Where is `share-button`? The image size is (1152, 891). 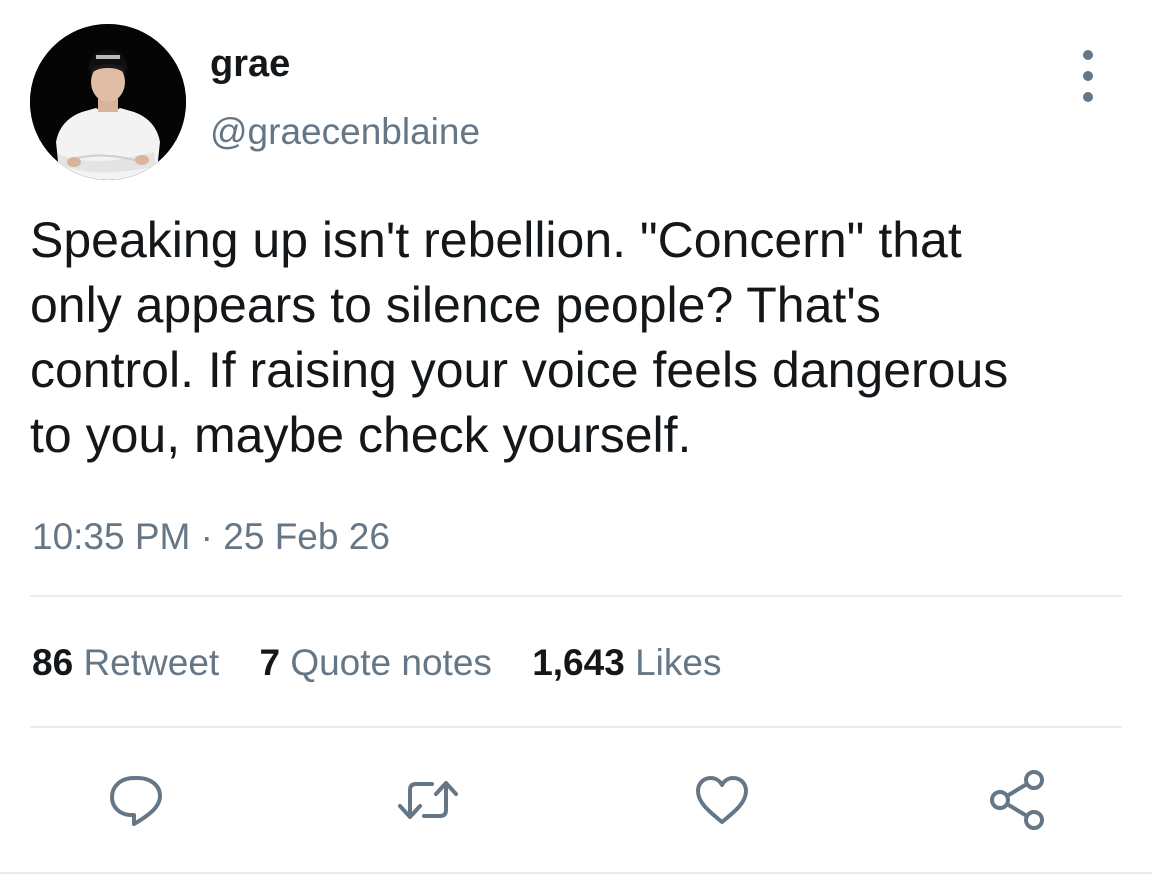 share-button is located at coordinates (1018, 800).